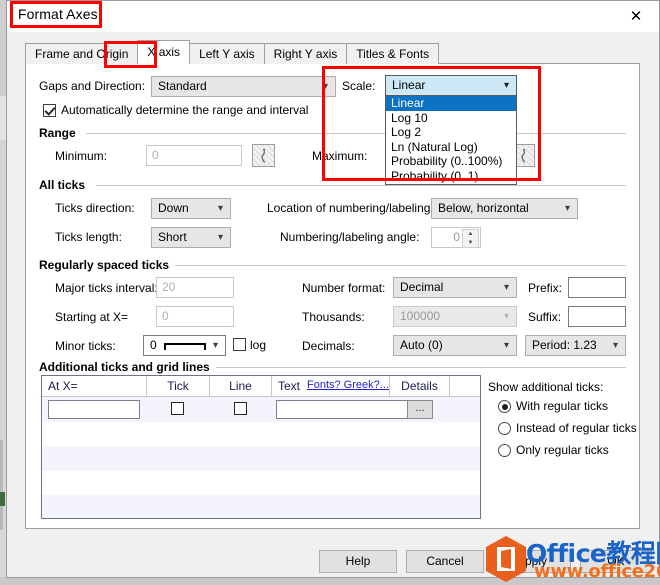 The image size is (660, 585). I want to click on number-format-select: Decimal ▾, so click(455, 287).